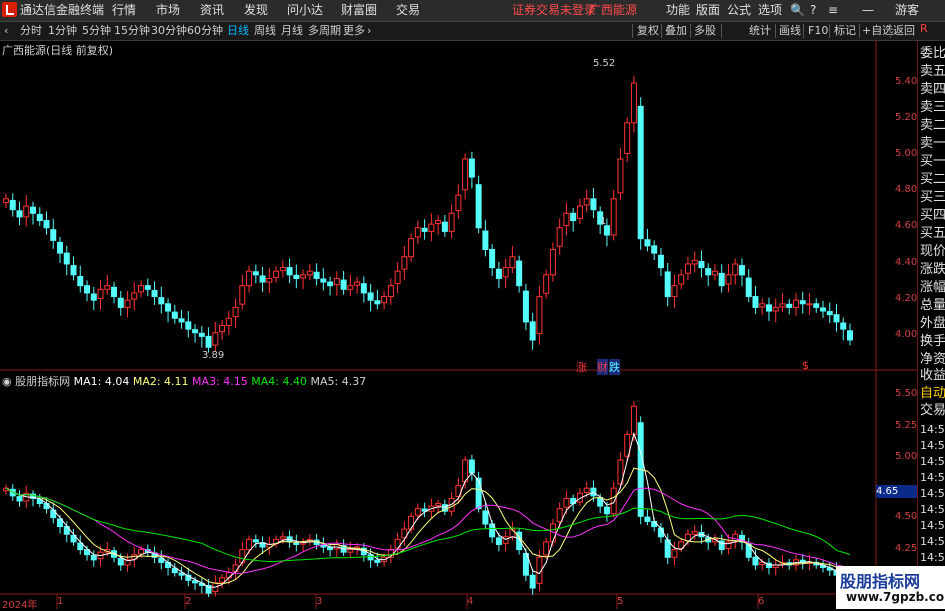  What do you see at coordinates (6, 31) in the screenshot?
I see `collapse-icon: ‹` at bounding box center [6, 31].